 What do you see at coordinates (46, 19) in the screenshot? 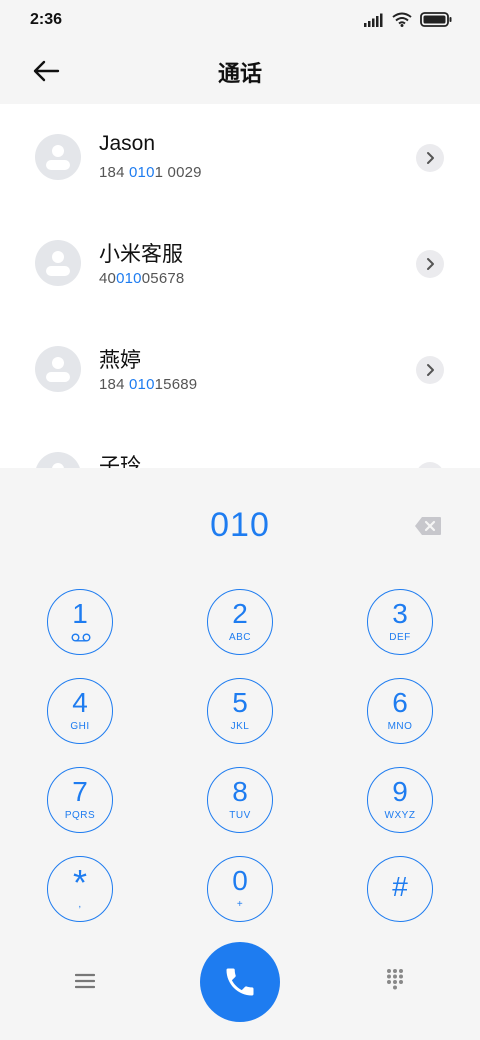
I see `status-time: 2:36` at bounding box center [46, 19].